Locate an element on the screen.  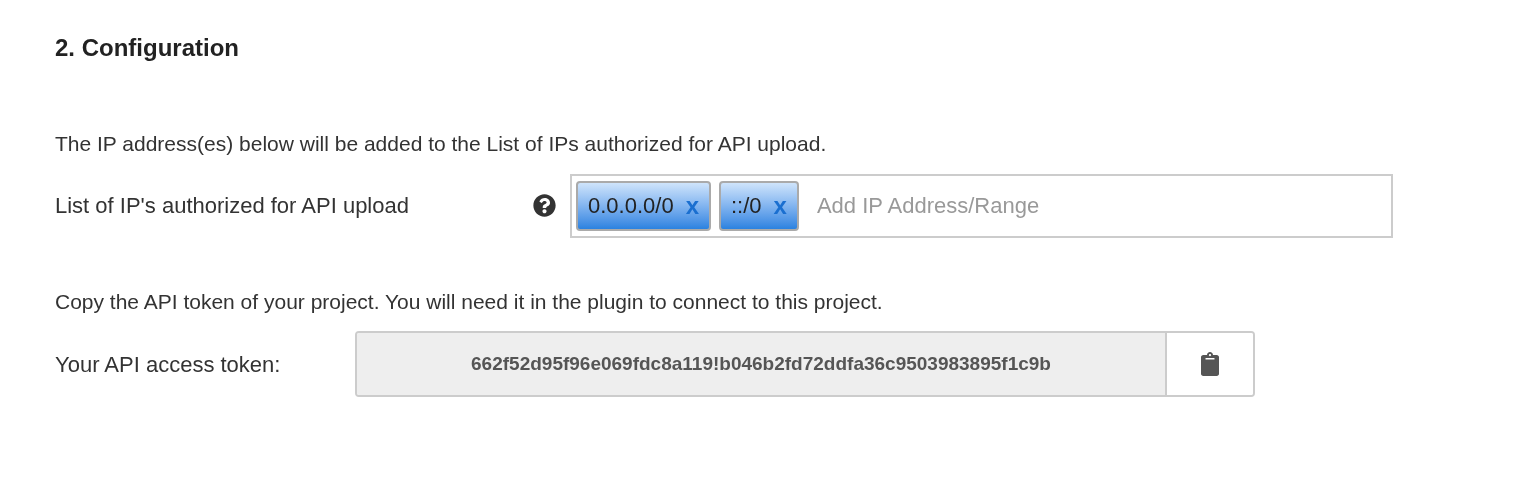
token-description: Copy the API token of your project. You will need it in the plugin to connect to this project. is located at coordinates (469, 301).